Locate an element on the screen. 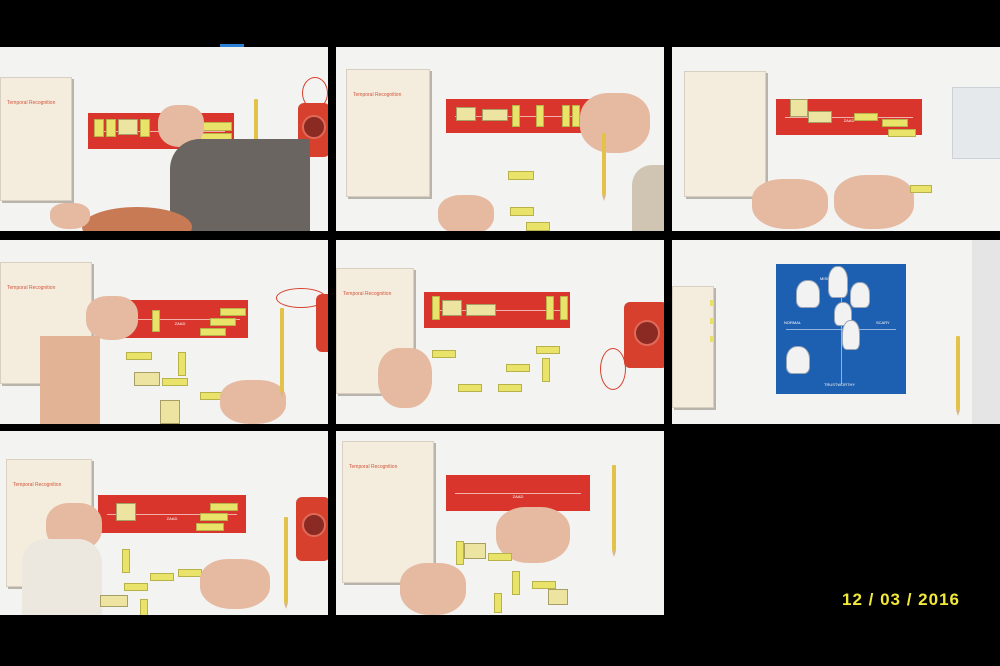  photo-frame-3: ZAAD is located at coordinates (836, 139).